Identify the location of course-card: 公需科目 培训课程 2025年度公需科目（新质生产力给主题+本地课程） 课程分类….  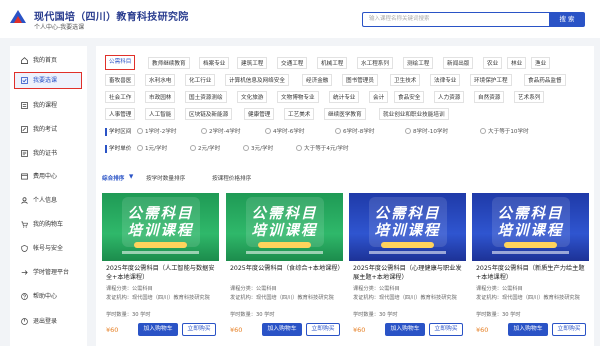
(530, 268).